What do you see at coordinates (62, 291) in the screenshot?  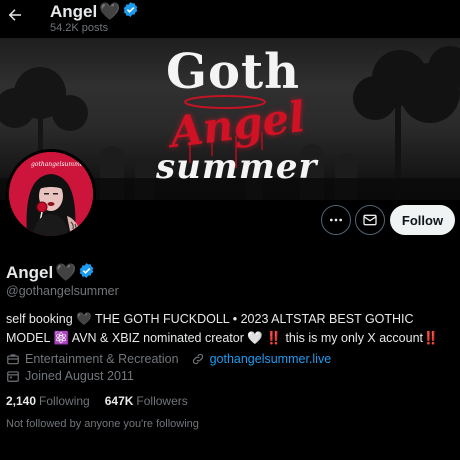 I see `profile-handle: @gothangelsummer` at bounding box center [62, 291].